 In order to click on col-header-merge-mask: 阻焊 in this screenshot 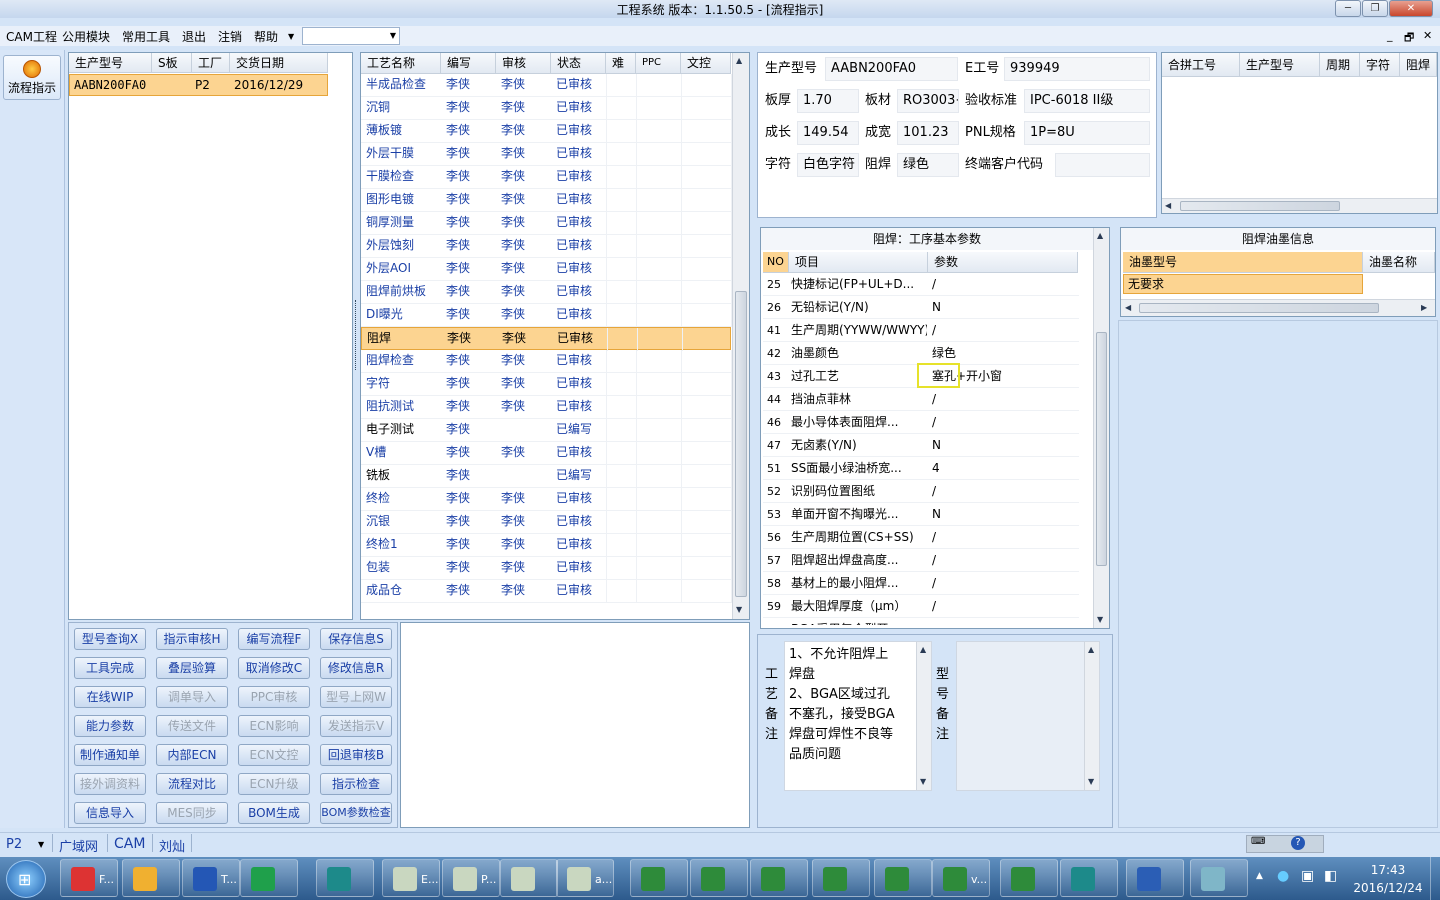, I will do `click(1418, 65)`.